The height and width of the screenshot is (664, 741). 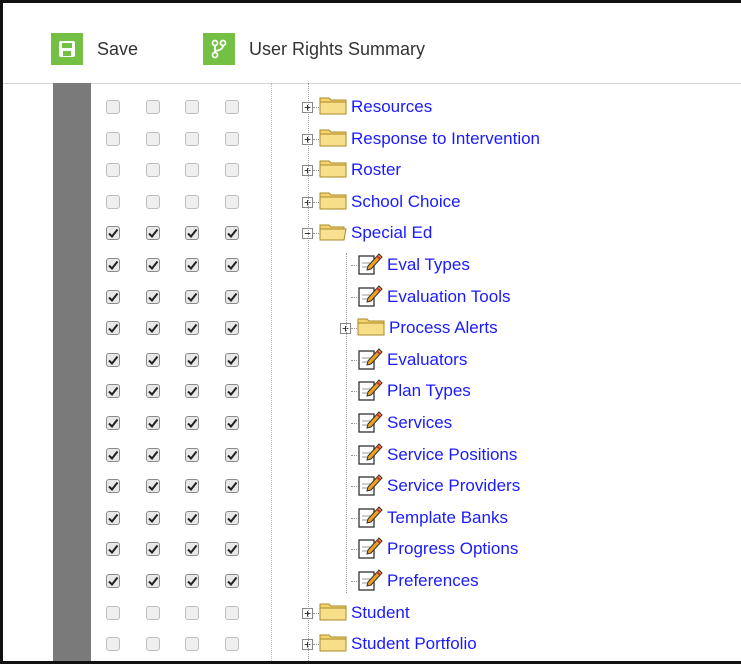 I want to click on checkbox-d-plan-types, so click(x=232, y=391).